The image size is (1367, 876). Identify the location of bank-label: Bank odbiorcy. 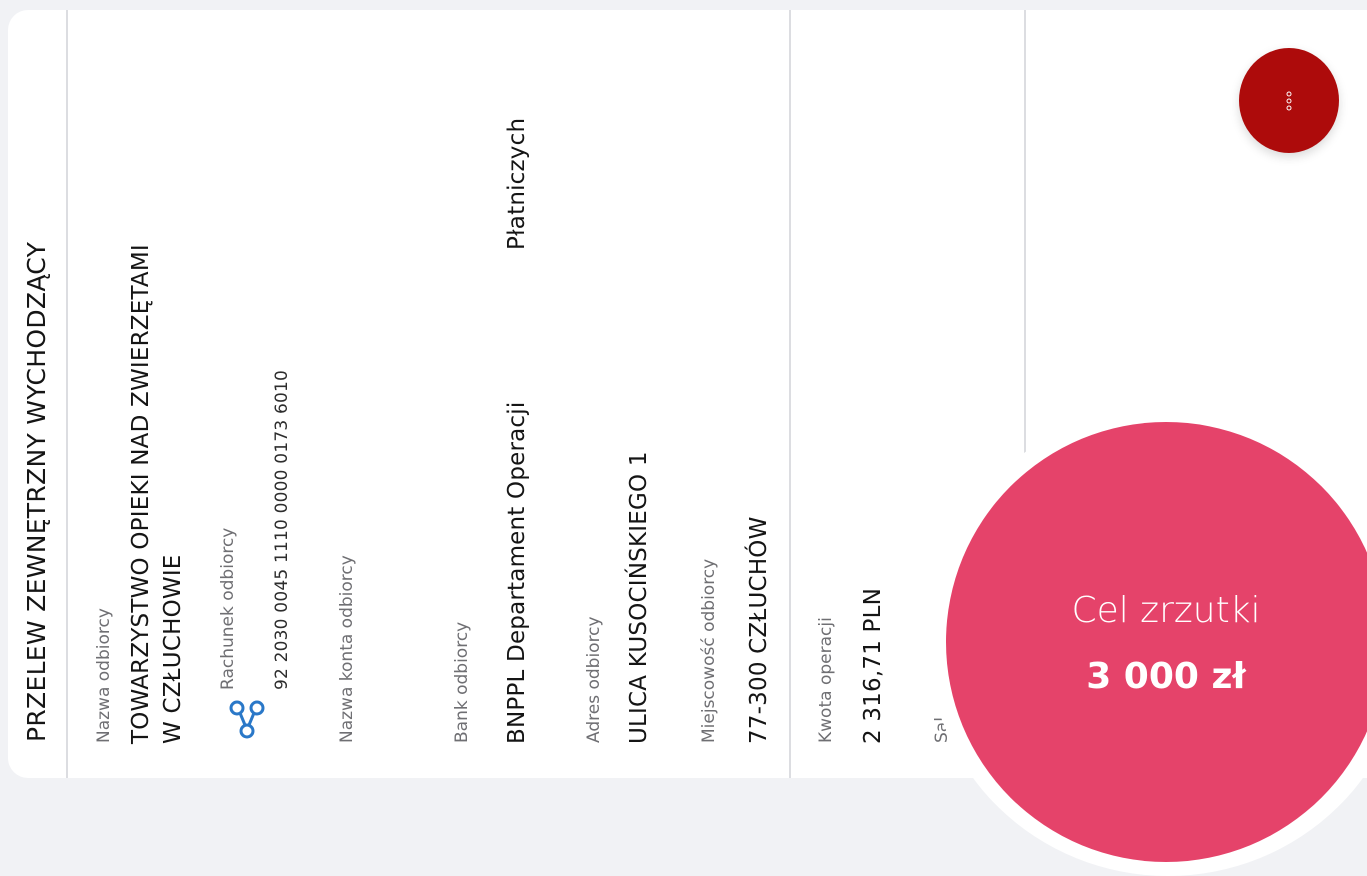
(462, 682).